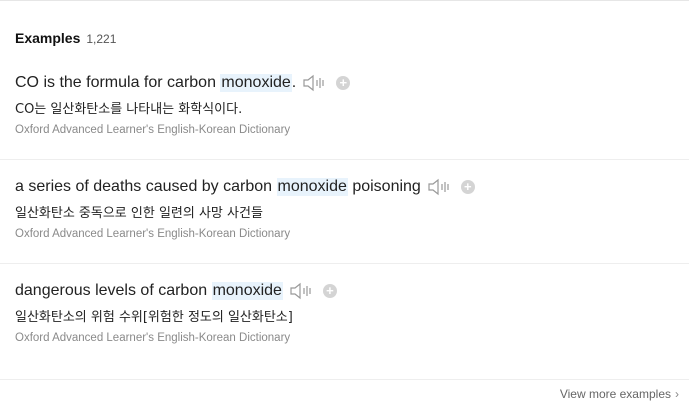  Describe the element at coordinates (146, 186) in the screenshot. I see `sentence-text-before: a series of deaths caused by carbon` at that location.